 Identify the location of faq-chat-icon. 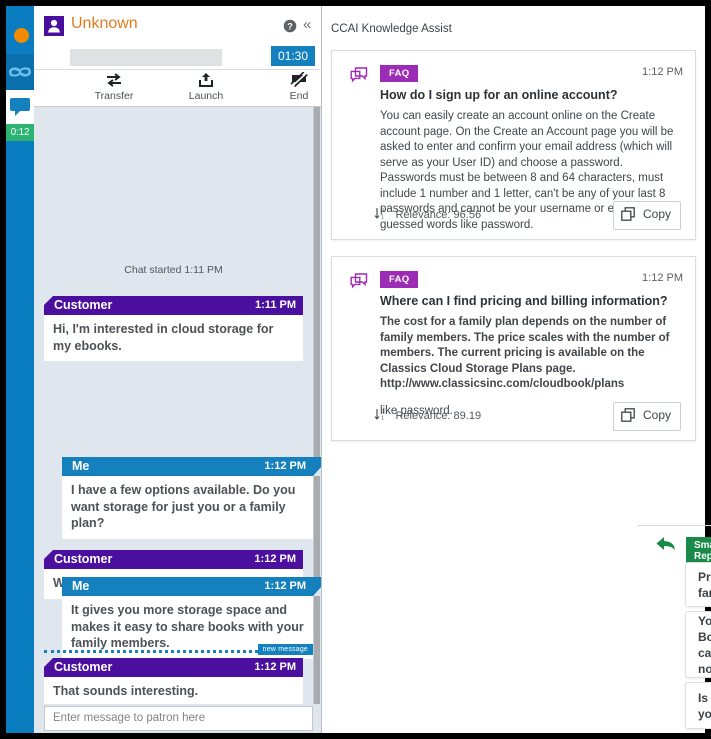
(359, 75).